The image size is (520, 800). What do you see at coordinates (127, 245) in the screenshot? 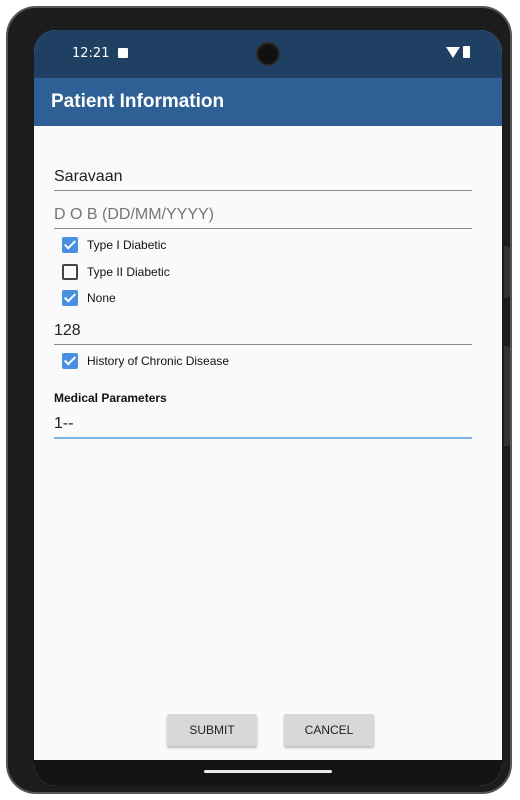
I see `checkbox-label: Type I Diabetic` at bounding box center [127, 245].